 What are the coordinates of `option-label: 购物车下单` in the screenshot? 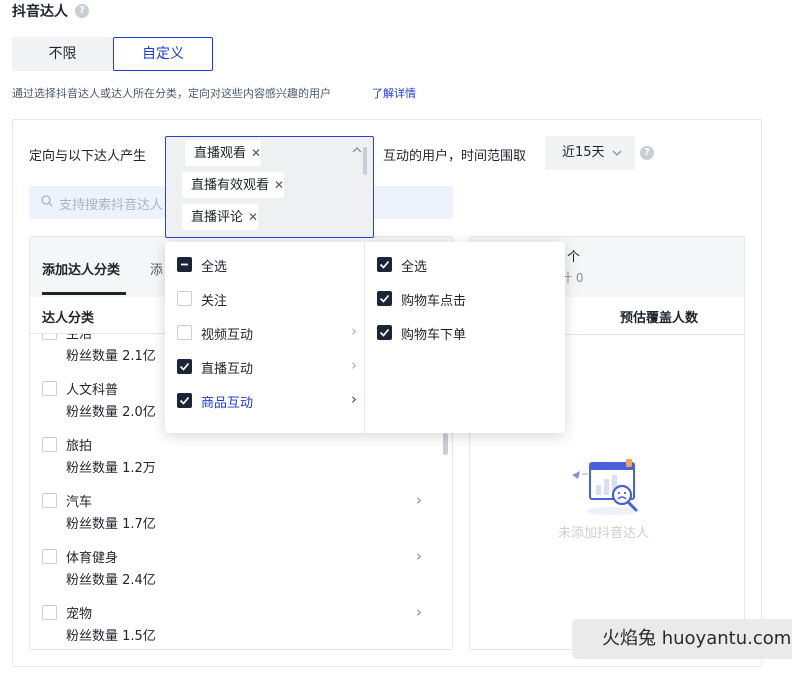 It's located at (434, 335).